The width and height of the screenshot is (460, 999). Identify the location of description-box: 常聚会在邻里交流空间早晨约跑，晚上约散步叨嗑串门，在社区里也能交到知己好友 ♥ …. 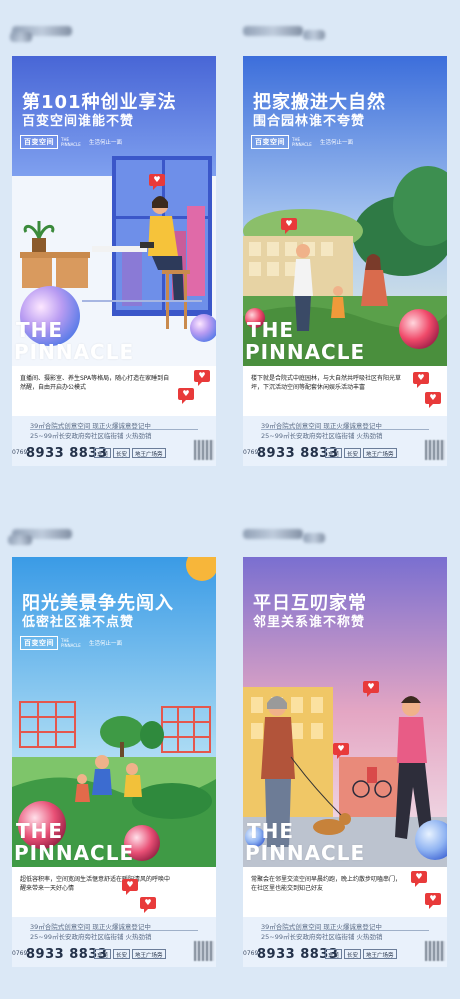
(345, 892).